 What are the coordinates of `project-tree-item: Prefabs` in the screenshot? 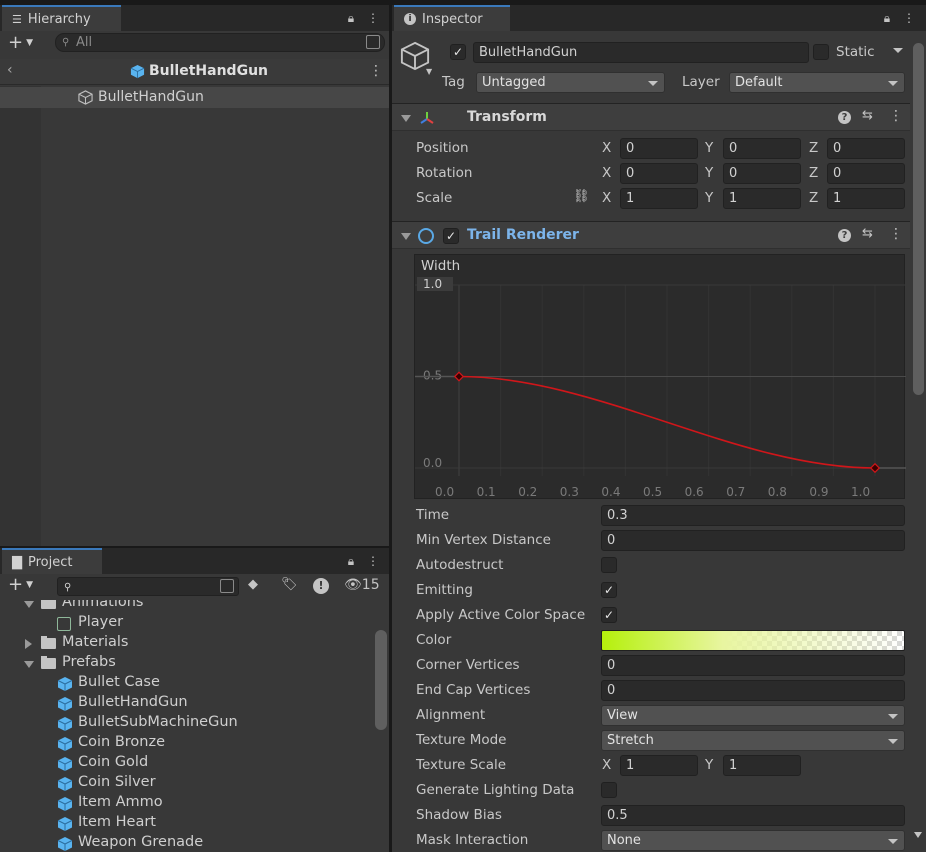 It's located at (186, 664).